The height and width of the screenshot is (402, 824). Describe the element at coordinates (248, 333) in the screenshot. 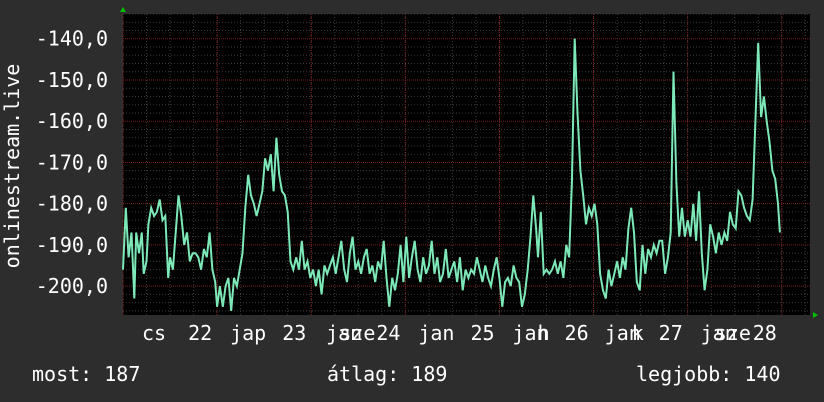

I see `x-tick-label: jap` at that location.